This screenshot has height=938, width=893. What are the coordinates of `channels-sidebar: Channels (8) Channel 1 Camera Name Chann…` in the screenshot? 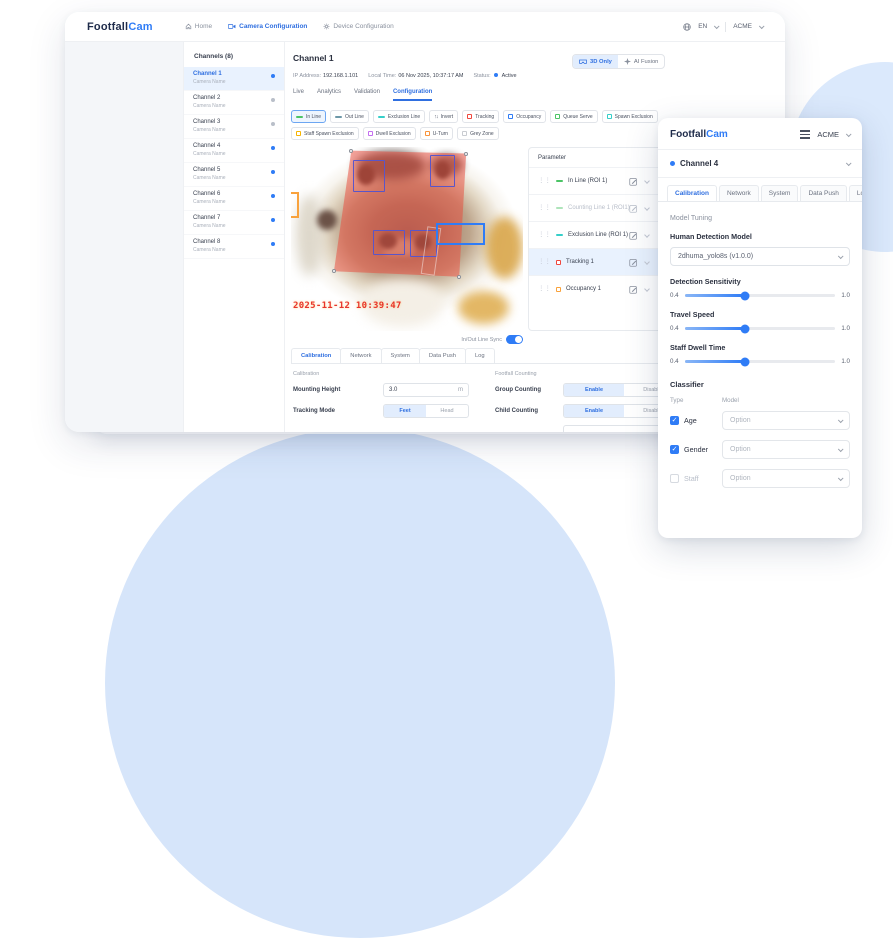 It's located at (234, 237).